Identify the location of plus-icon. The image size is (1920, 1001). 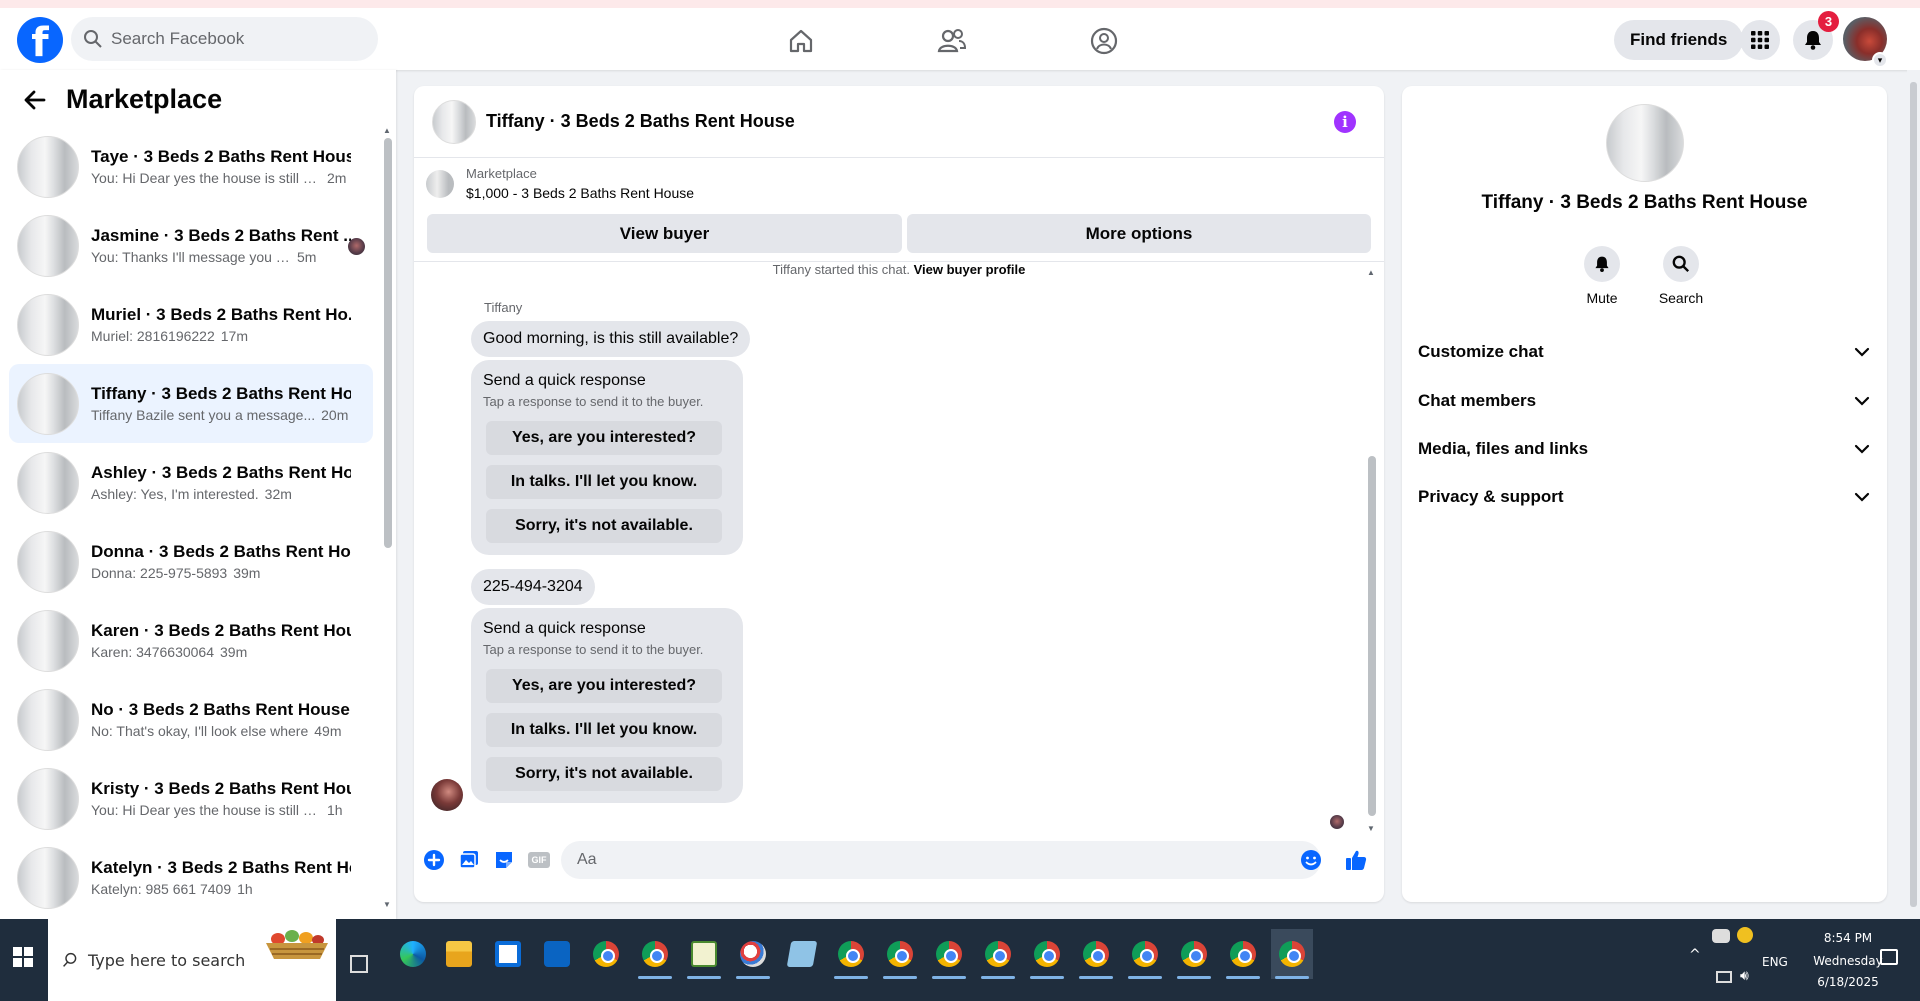
(434, 860).